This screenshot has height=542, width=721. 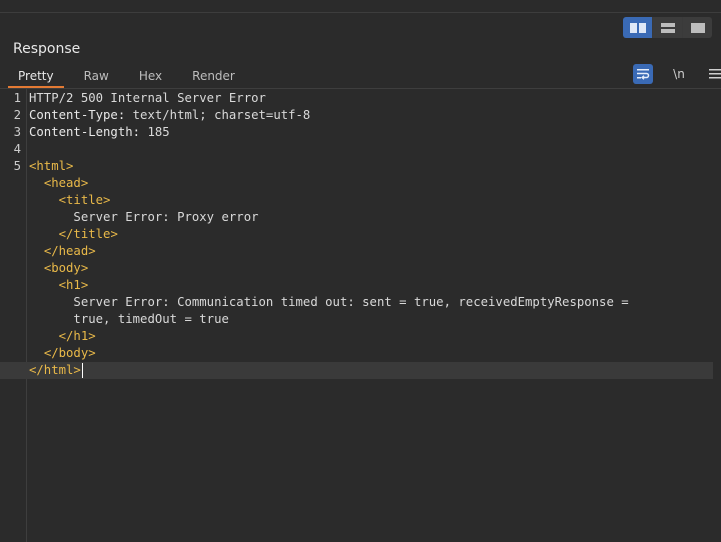 I want to click on line-content: </title>, so click(x=73, y=234).